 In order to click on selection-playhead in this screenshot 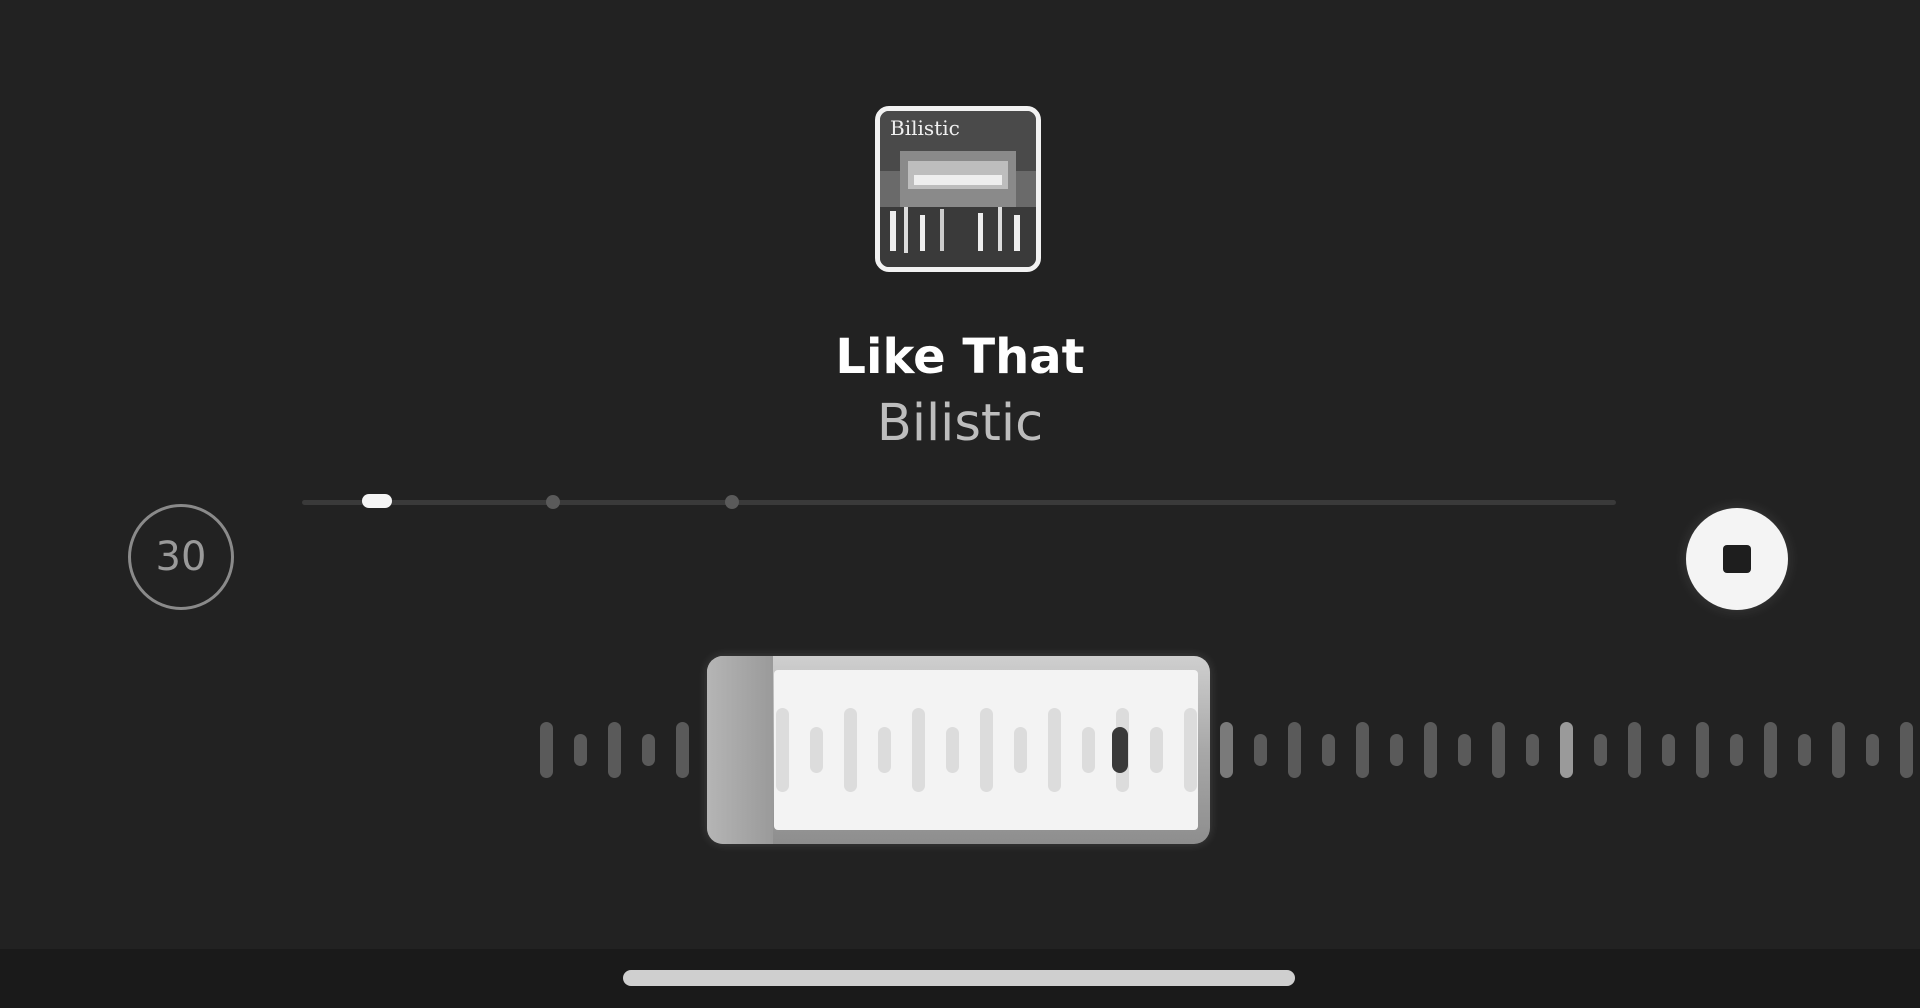, I will do `click(1120, 750)`.